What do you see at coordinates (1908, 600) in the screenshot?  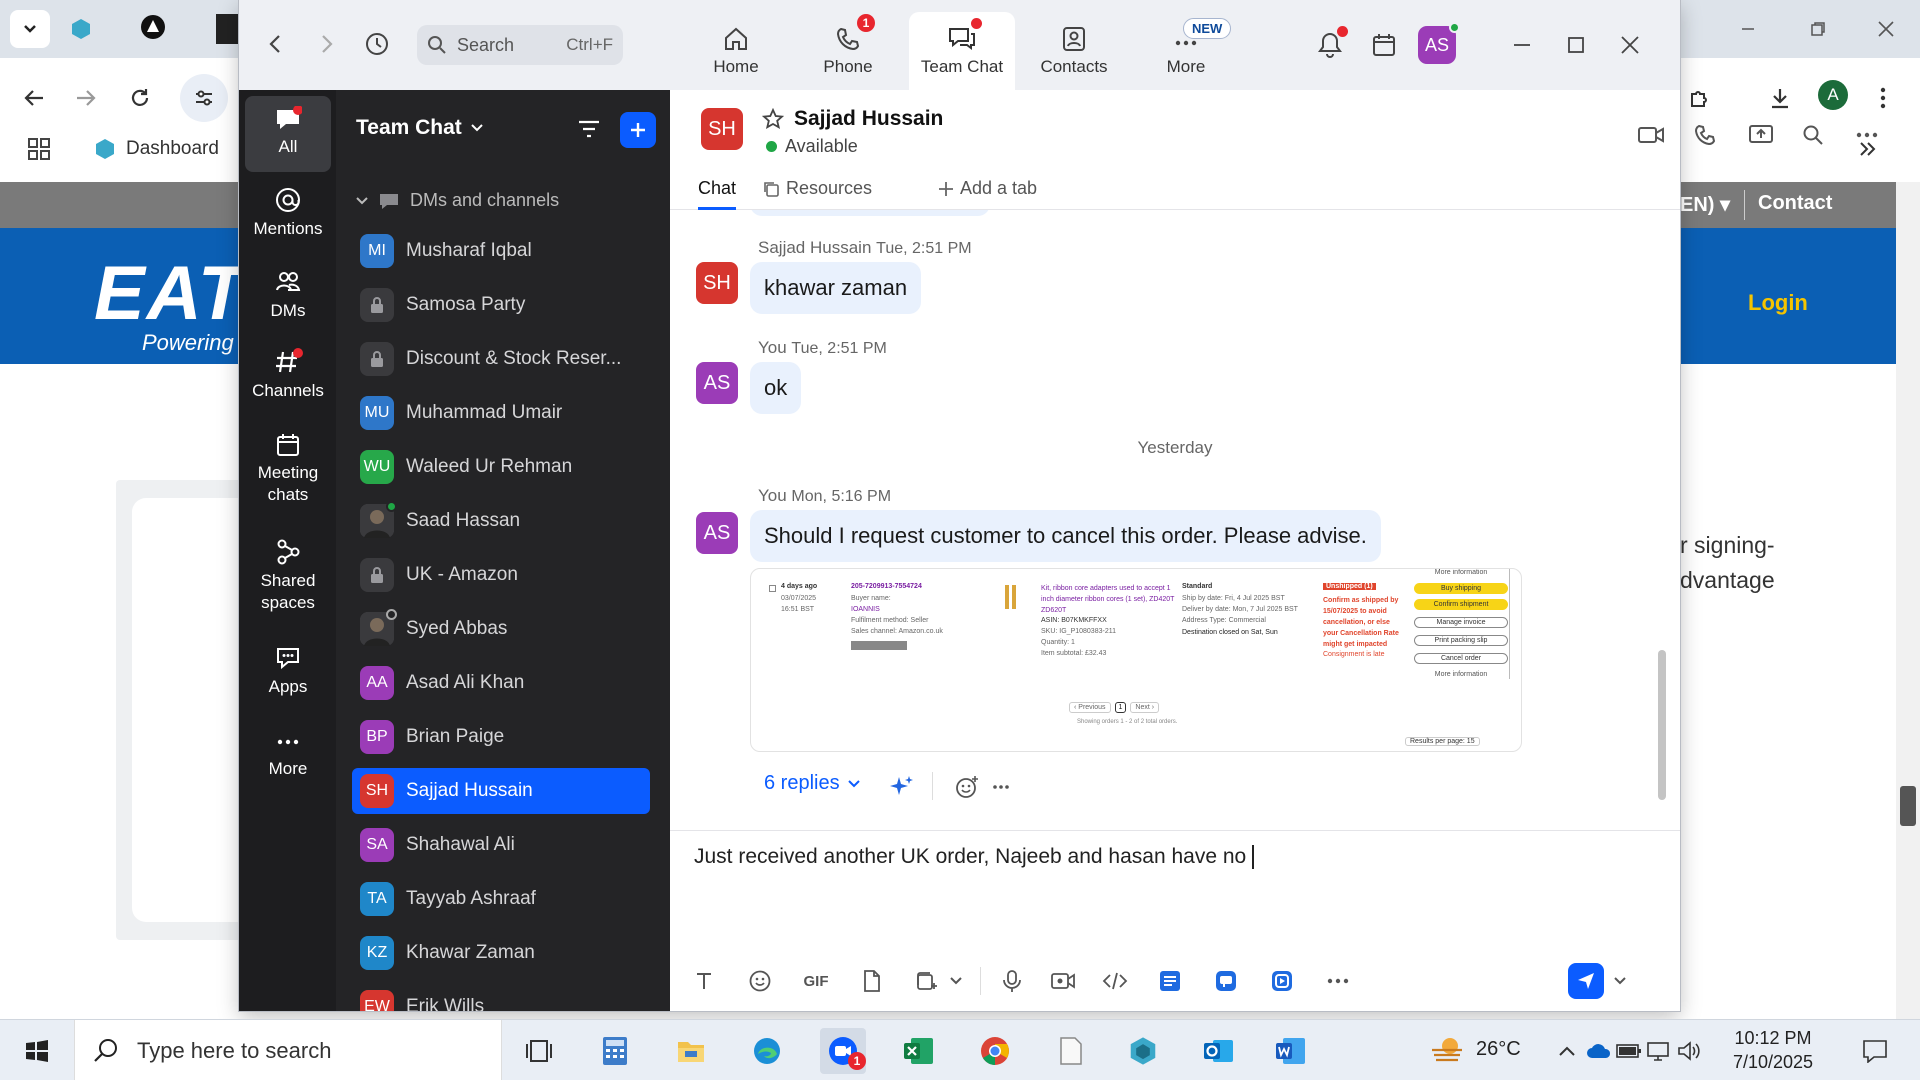 I see `browser-scrollbar` at bounding box center [1908, 600].